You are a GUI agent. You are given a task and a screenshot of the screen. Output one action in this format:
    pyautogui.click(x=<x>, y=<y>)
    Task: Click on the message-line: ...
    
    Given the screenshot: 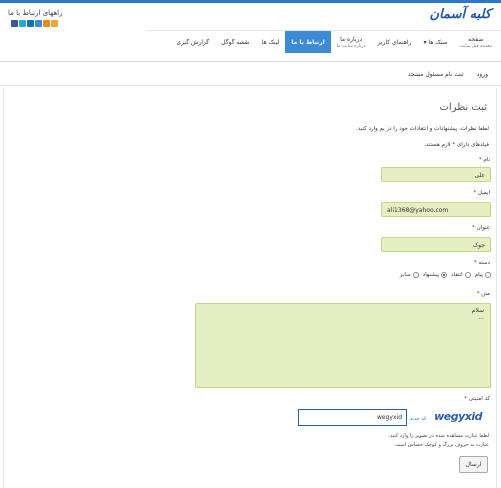 What is the action you would take?
    pyautogui.click(x=481, y=317)
    